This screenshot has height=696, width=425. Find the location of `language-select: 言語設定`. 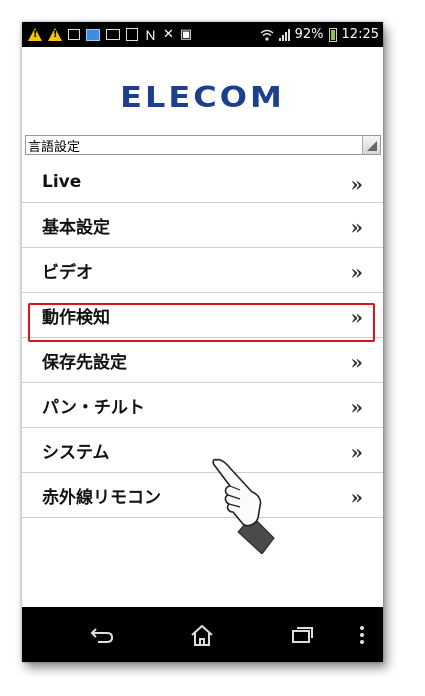

language-select: 言語設定 is located at coordinates (203, 145).